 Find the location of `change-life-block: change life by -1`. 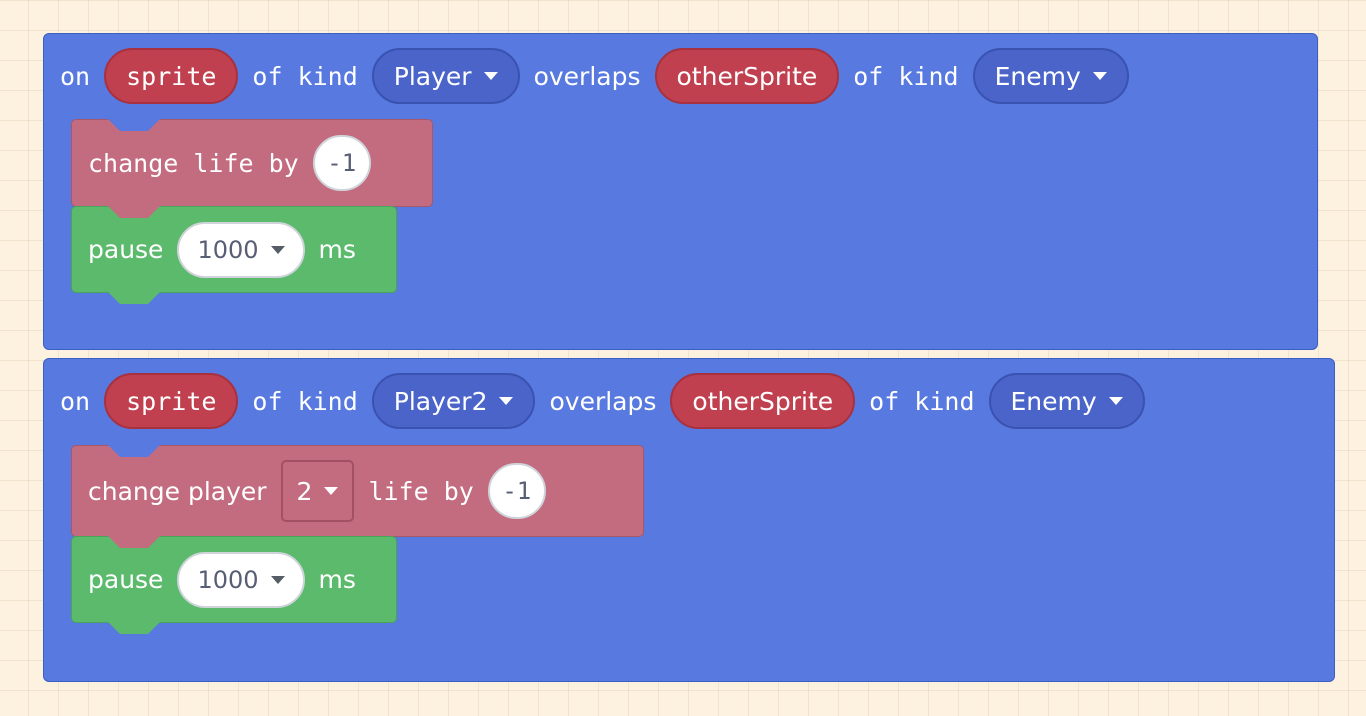

change-life-block: change life by -1 is located at coordinates (252, 163).